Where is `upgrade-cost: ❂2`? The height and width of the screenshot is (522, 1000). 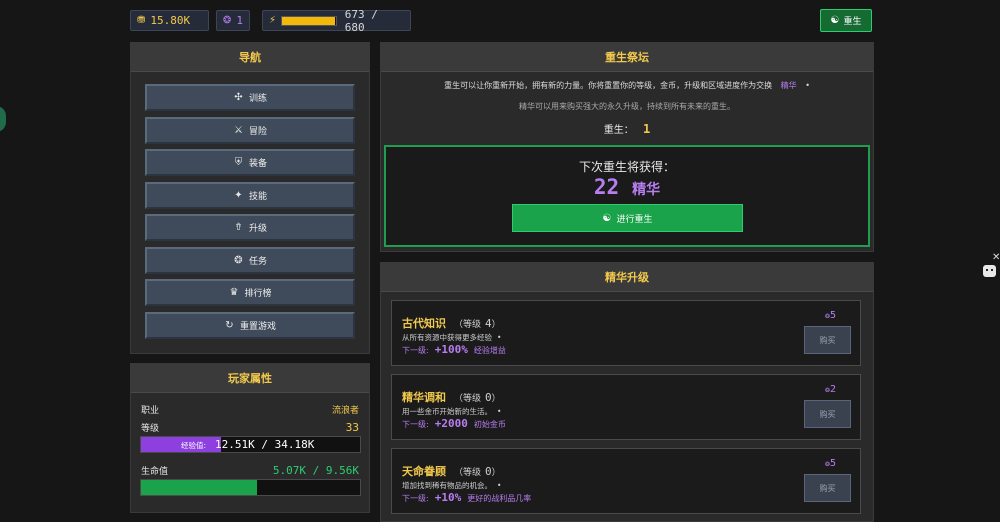 upgrade-cost: ❂2 is located at coordinates (830, 389).